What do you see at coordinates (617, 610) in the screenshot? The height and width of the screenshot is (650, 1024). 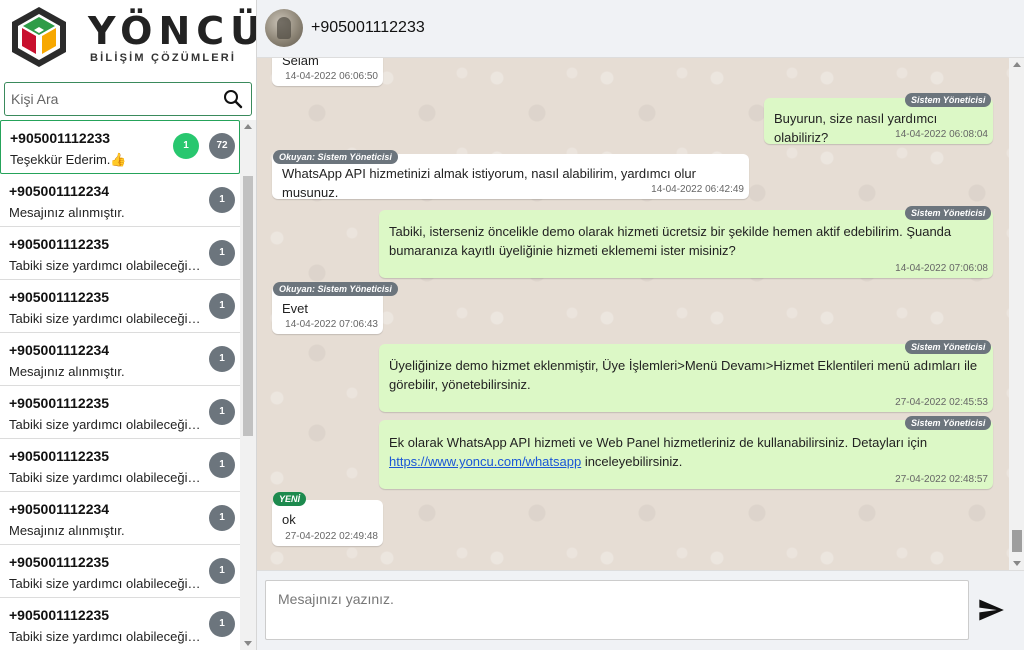 I see `message-input` at bounding box center [617, 610].